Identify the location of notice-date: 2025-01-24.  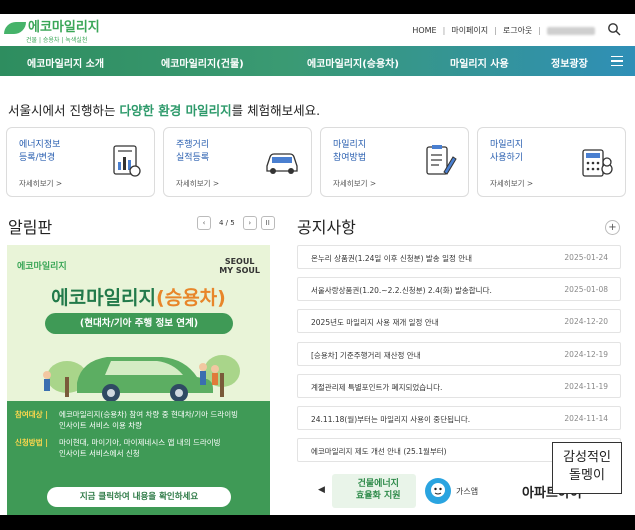
(586, 257).